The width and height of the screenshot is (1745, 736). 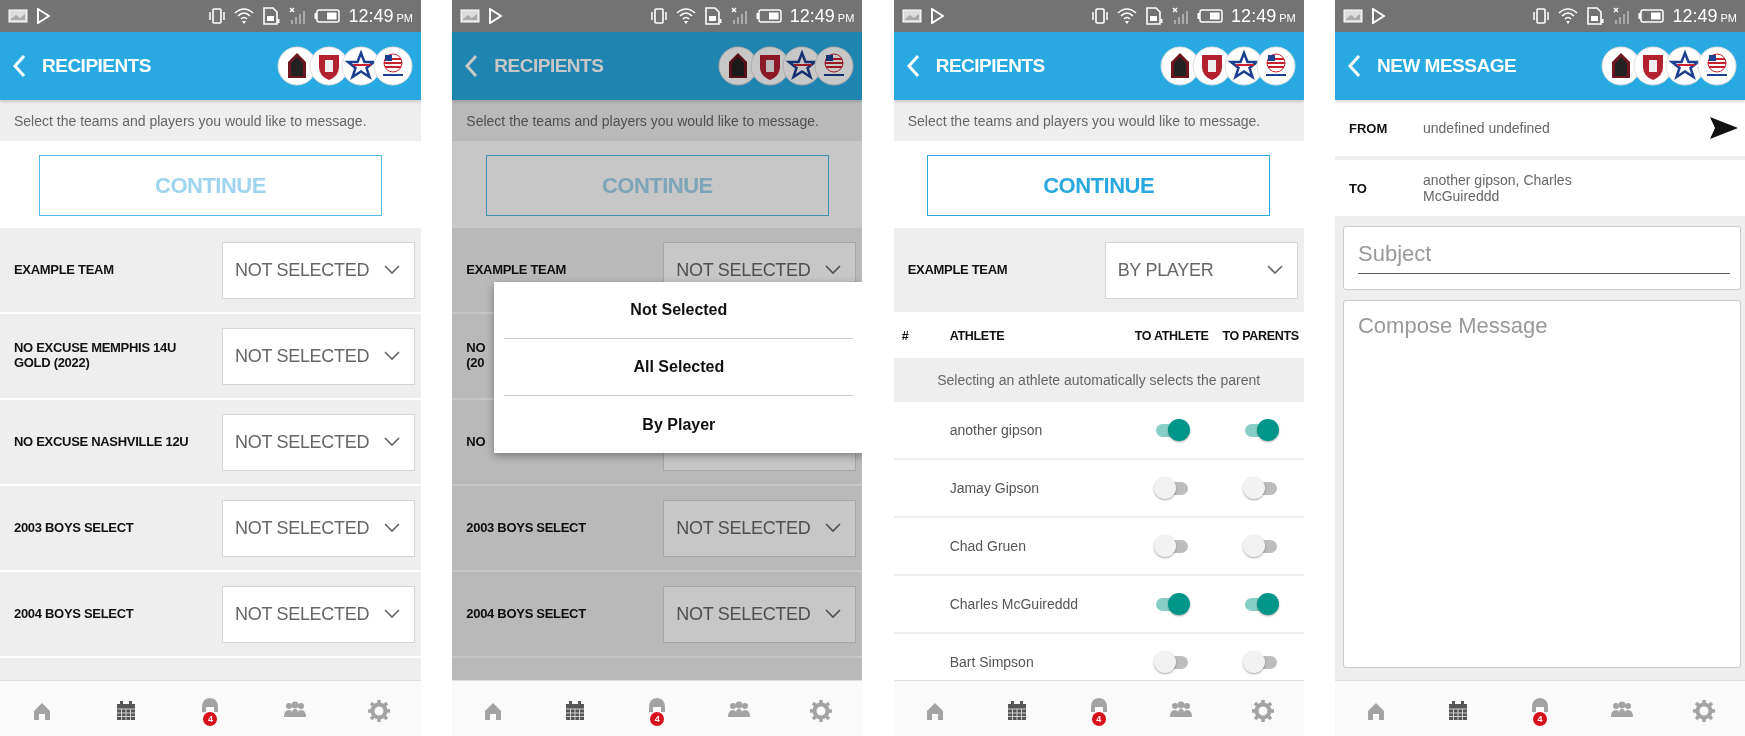 I want to click on athlete-name: another gipson, so click(x=996, y=430).